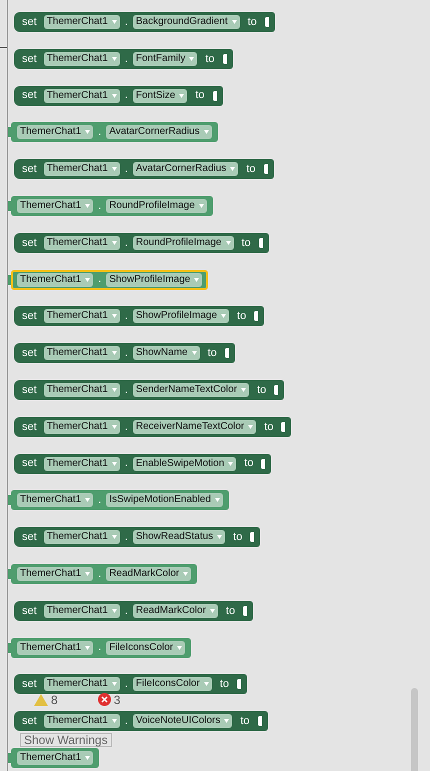 The image size is (430, 771). I want to click on property-dropdown: FontSize, so click(160, 95).